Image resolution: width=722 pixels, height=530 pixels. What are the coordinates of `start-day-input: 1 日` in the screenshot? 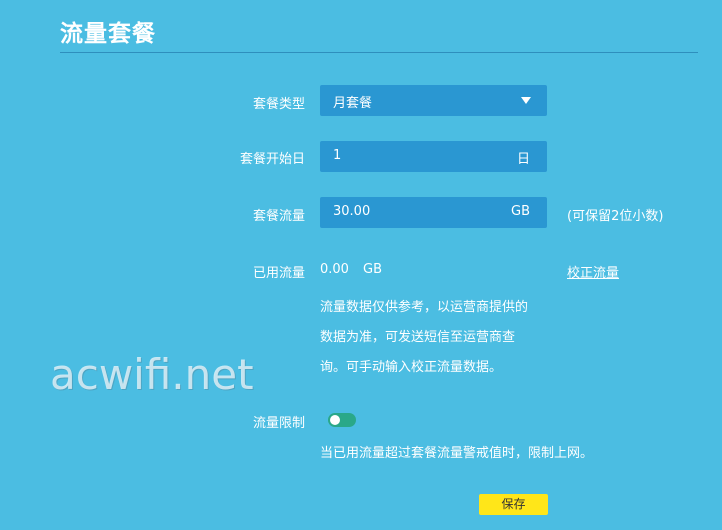 It's located at (433, 156).